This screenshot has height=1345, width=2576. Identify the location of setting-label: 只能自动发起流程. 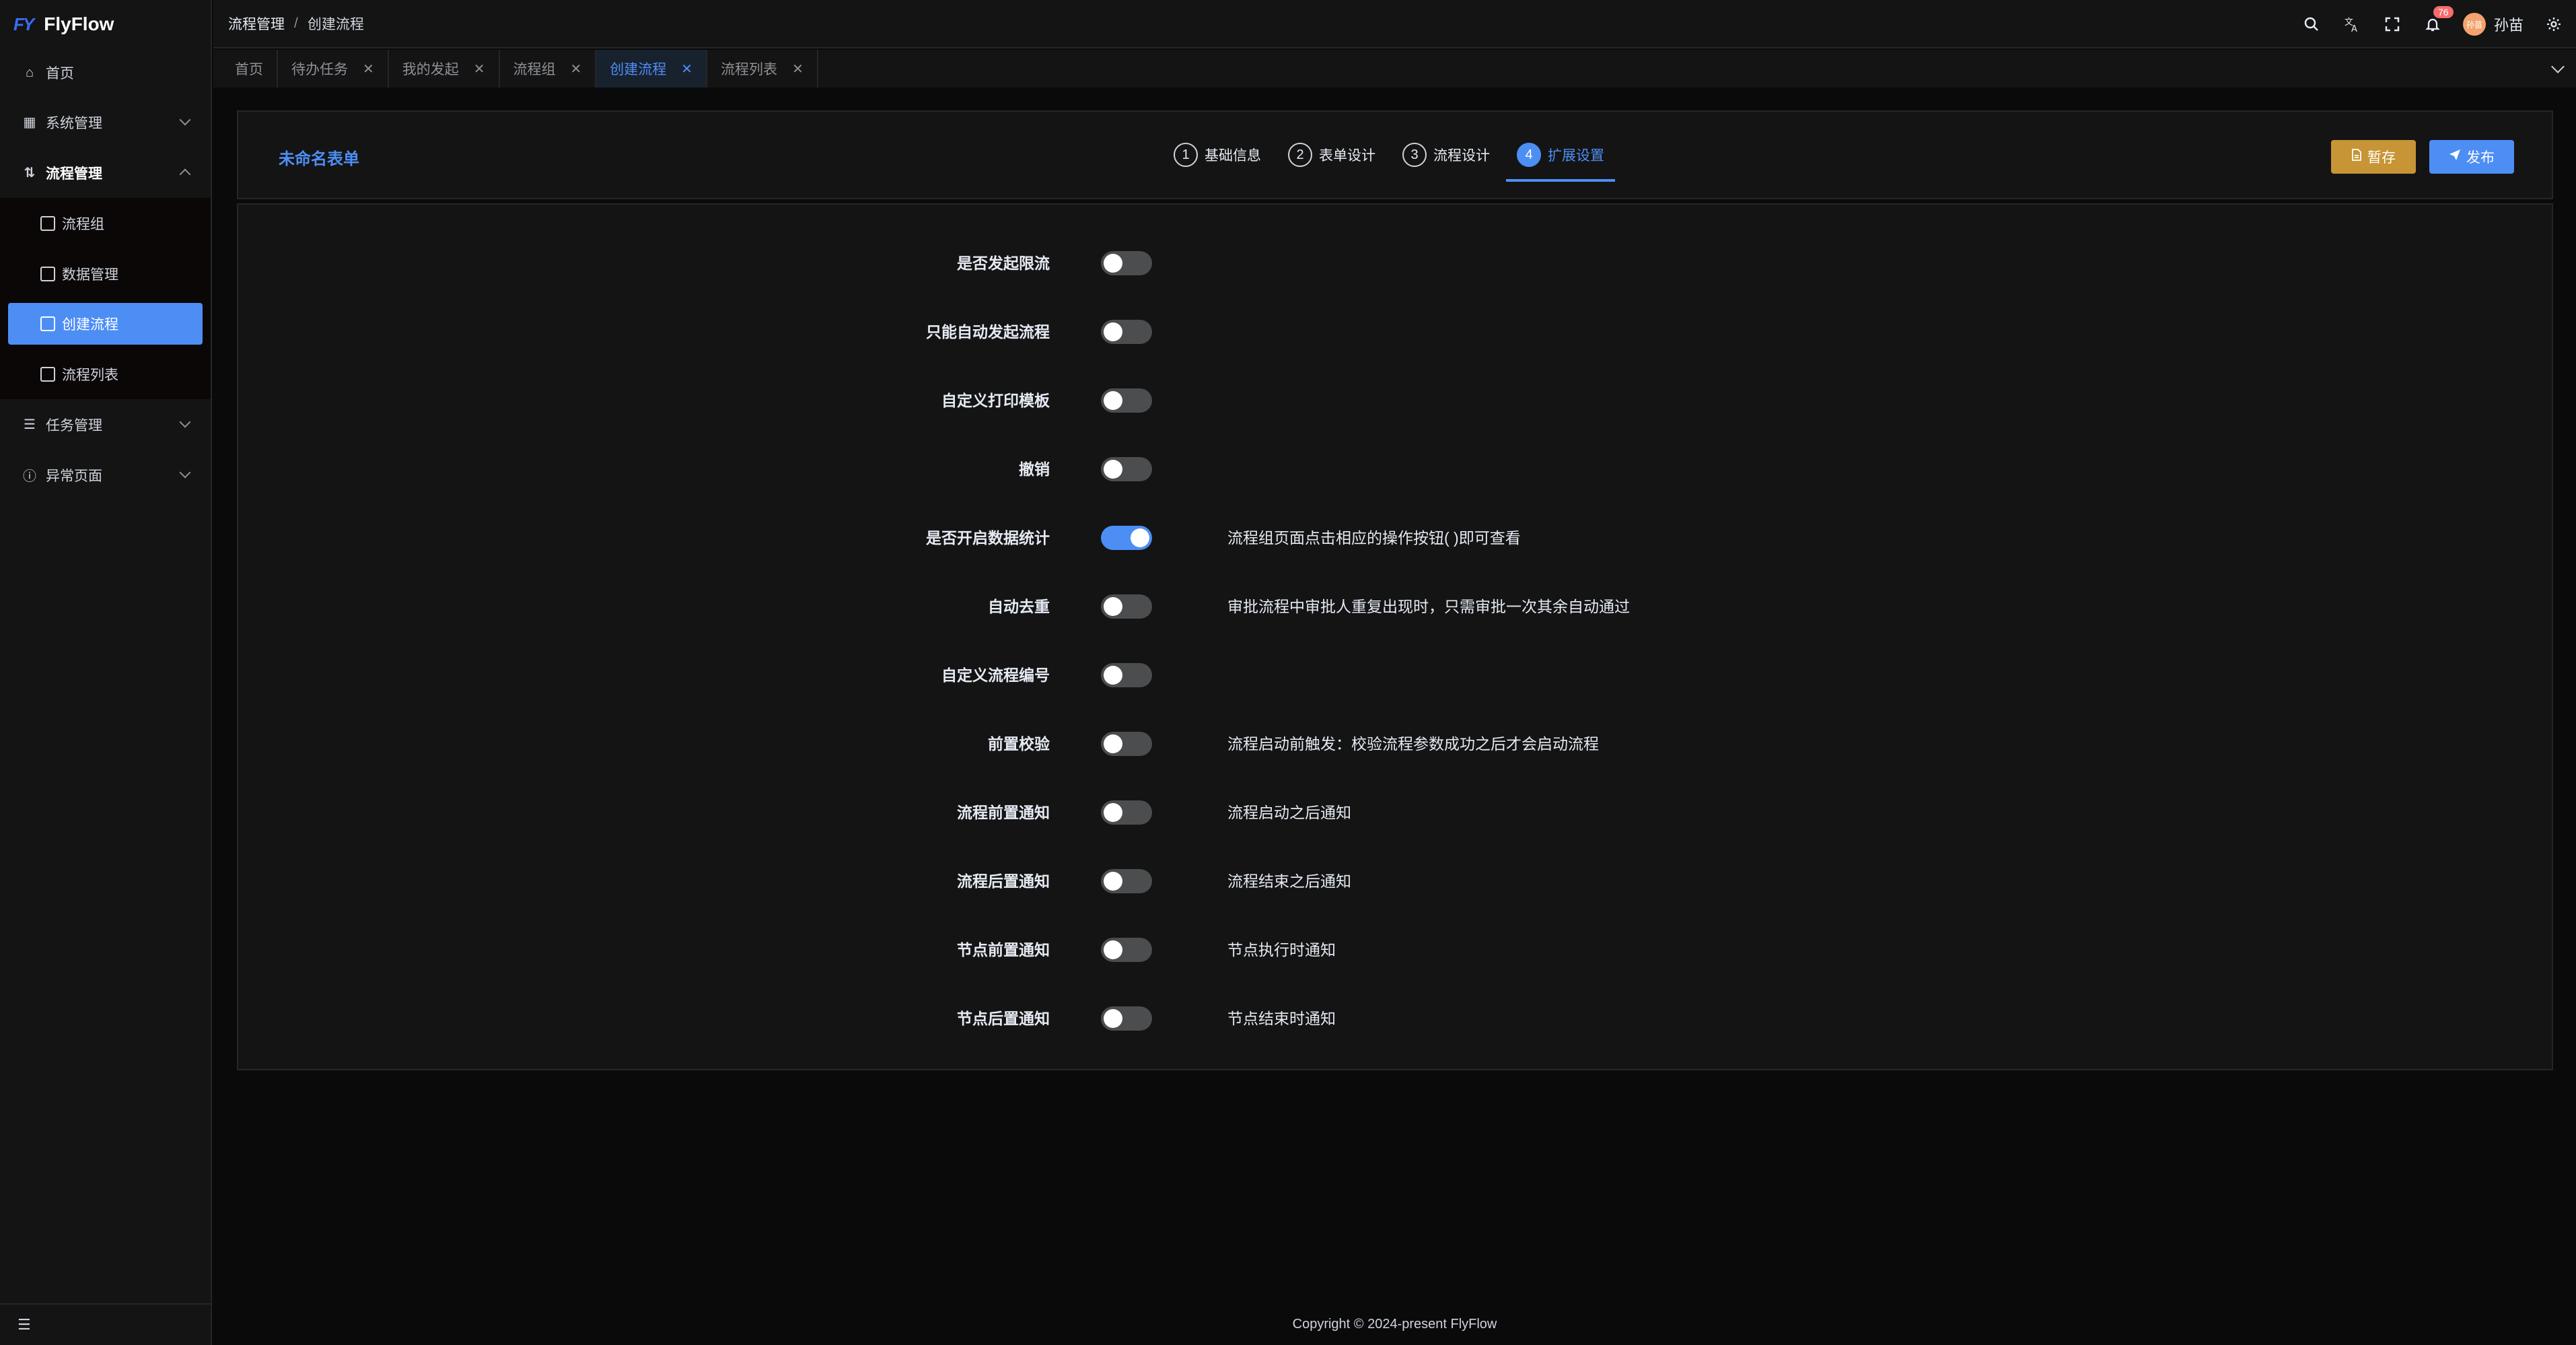
(988, 332).